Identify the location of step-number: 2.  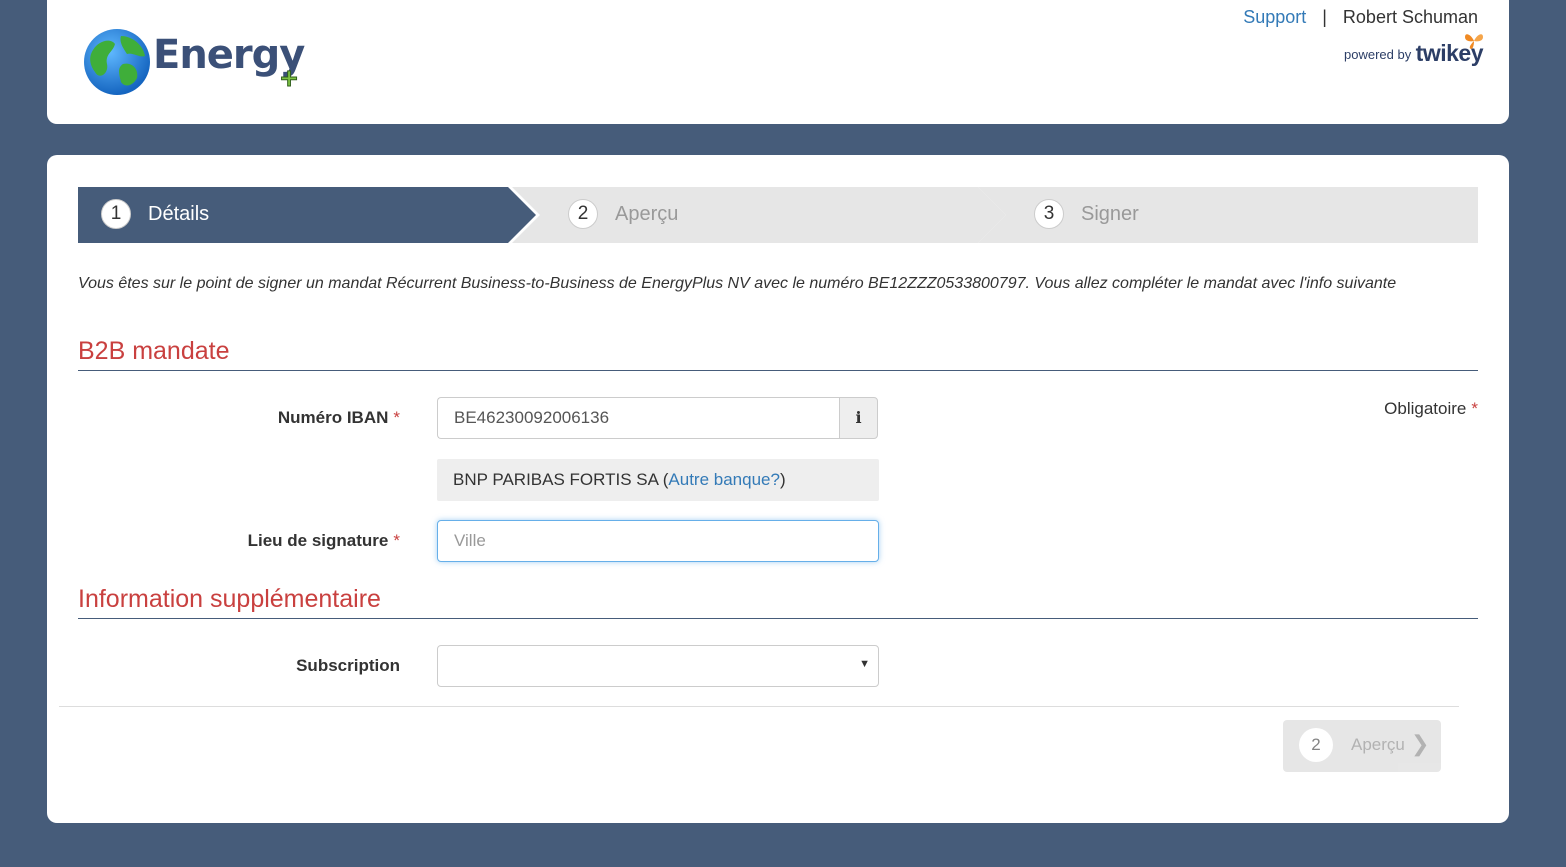
(583, 214).